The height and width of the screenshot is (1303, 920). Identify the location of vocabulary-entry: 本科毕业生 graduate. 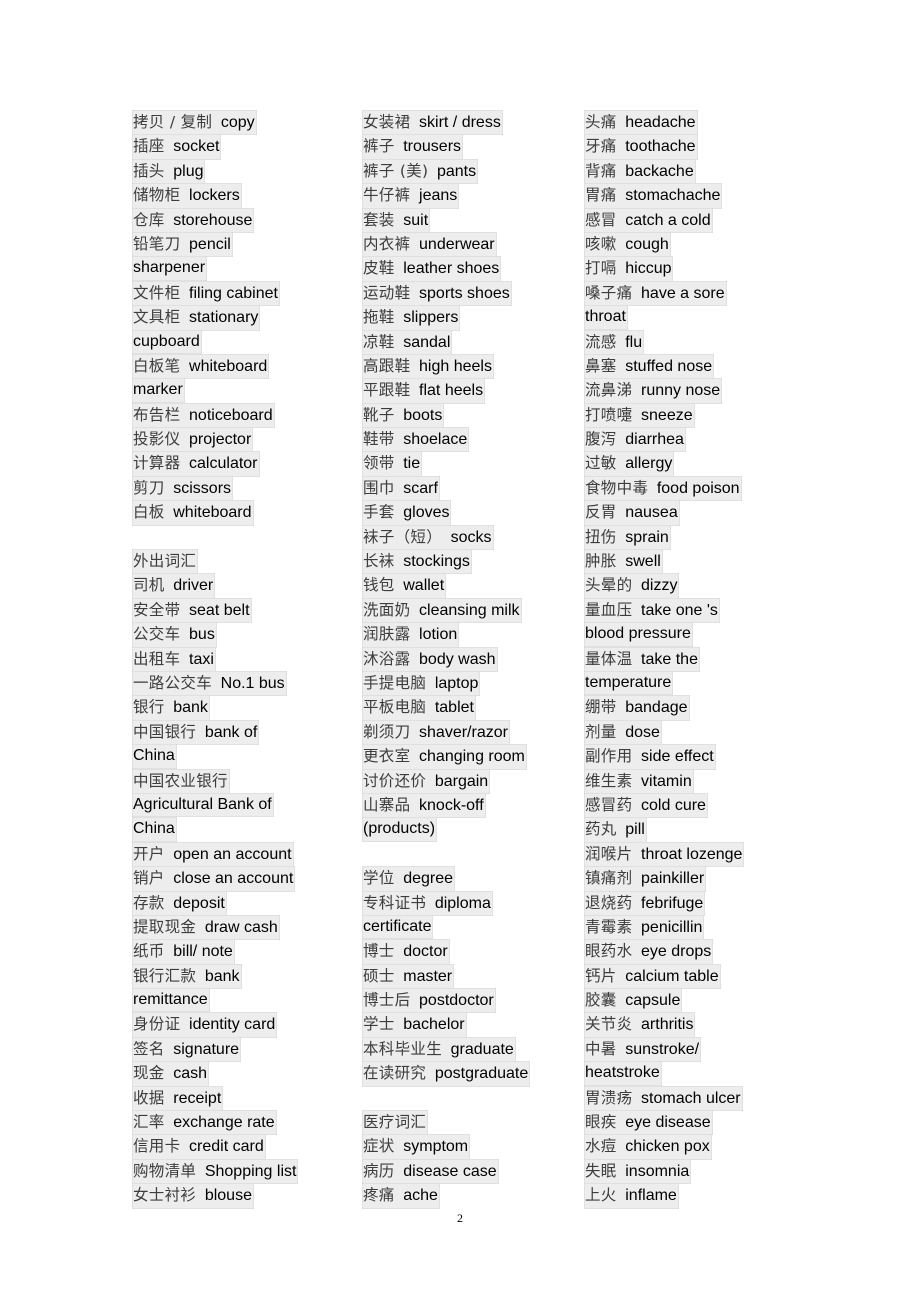
(473, 1049).